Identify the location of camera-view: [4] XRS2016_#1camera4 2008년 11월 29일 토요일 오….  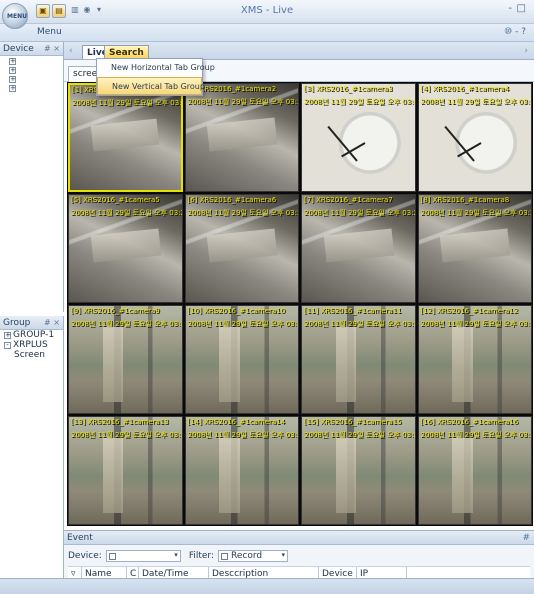
(474, 137).